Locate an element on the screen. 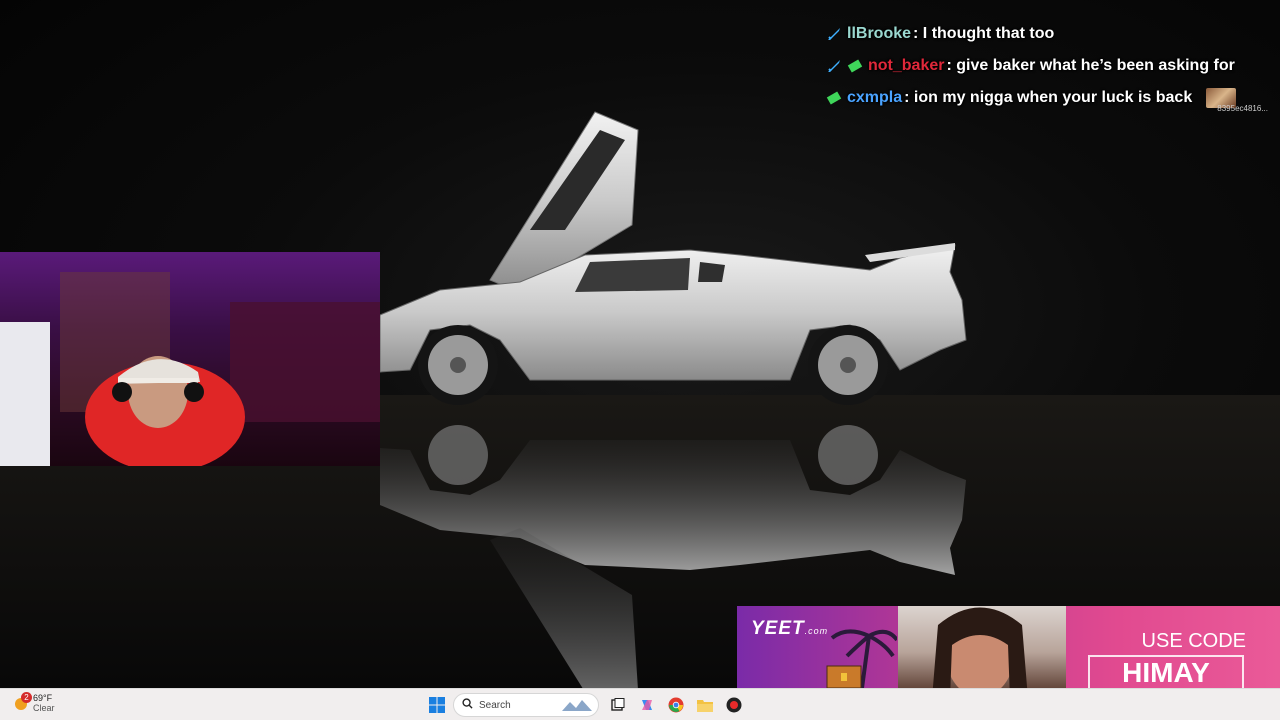  chat-username: not_baker is located at coordinates (906, 66).